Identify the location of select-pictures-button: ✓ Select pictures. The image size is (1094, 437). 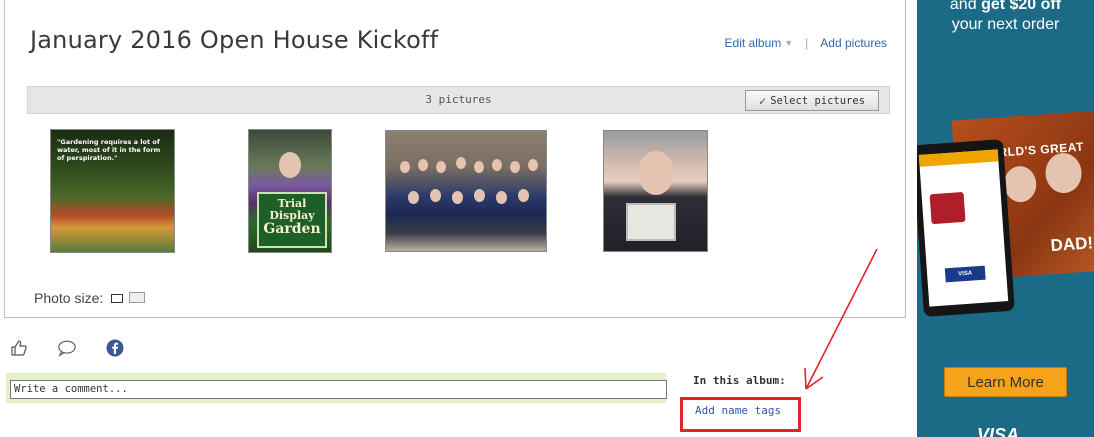
(812, 100).